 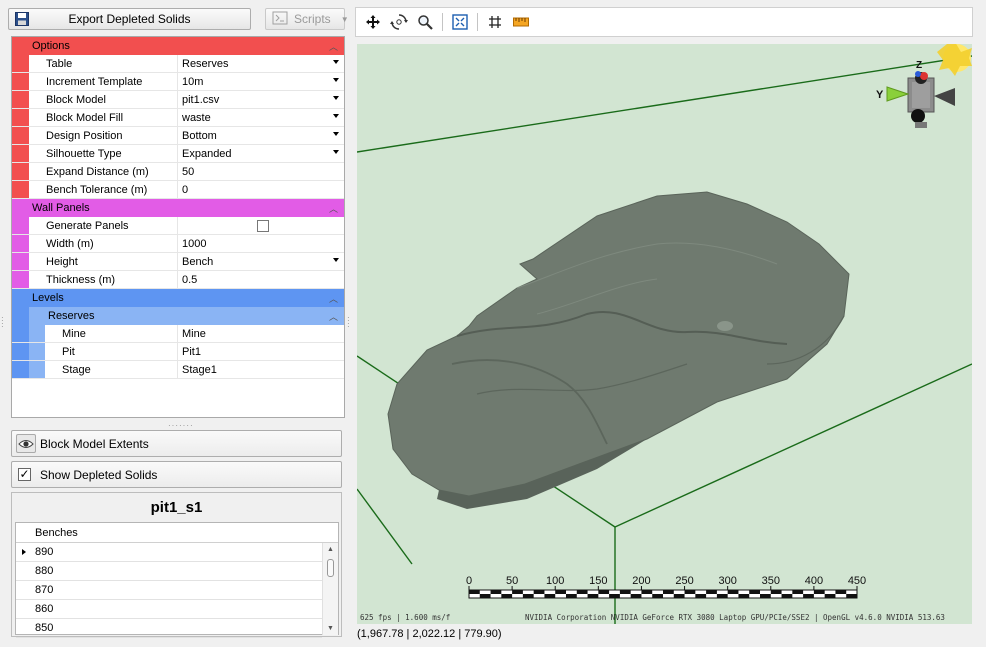 What do you see at coordinates (261, 333) in the screenshot?
I see `property-value: Mine` at bounding box center [261, 333].